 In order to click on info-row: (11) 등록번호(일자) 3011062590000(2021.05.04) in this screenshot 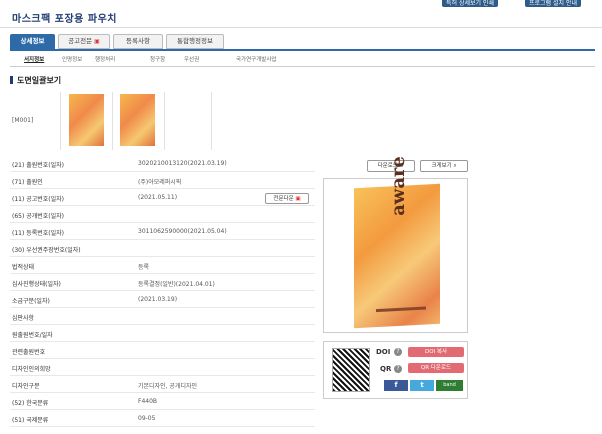, I will do `click(162, 231)`.